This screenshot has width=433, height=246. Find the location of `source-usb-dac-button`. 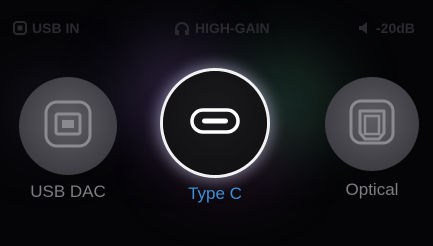

source-usb-dac-button is located at coordinates (68, 126).